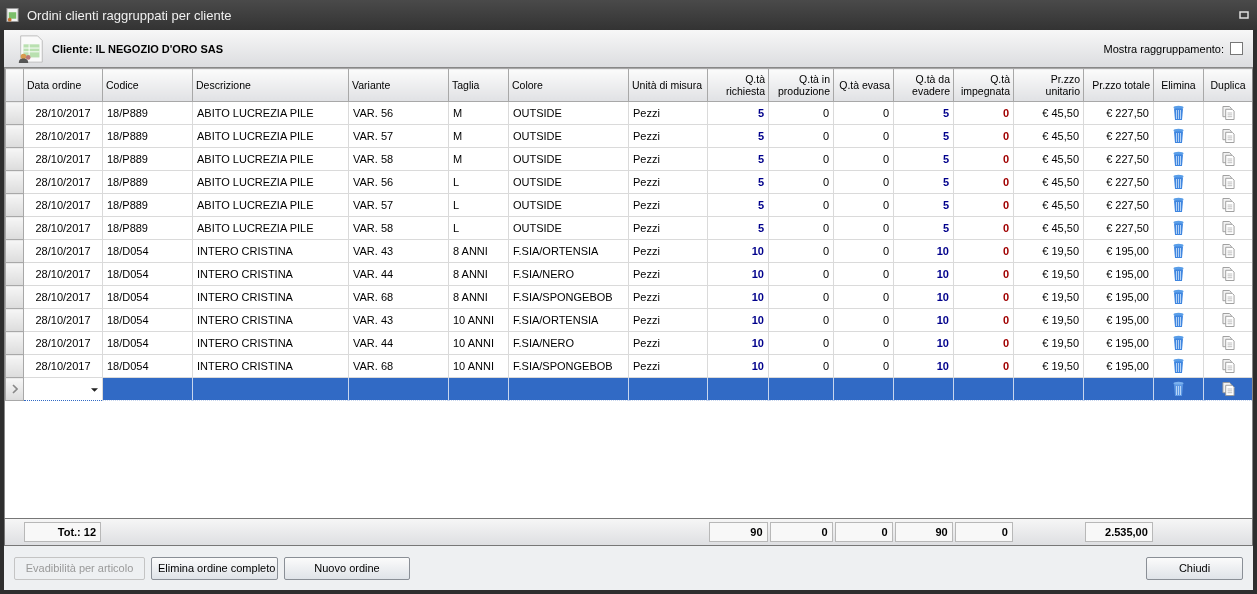 The image size is (1257, 594). What do you see at coordinates (1236, 48) in the screenshot?
I see `grouping-checkbox` at bounding box center [1236, 48].